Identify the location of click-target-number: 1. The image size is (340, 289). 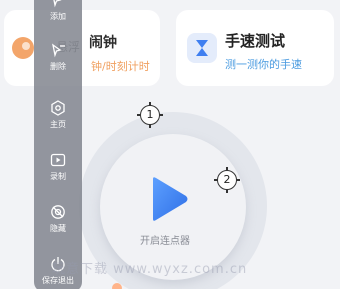
(150, 114).